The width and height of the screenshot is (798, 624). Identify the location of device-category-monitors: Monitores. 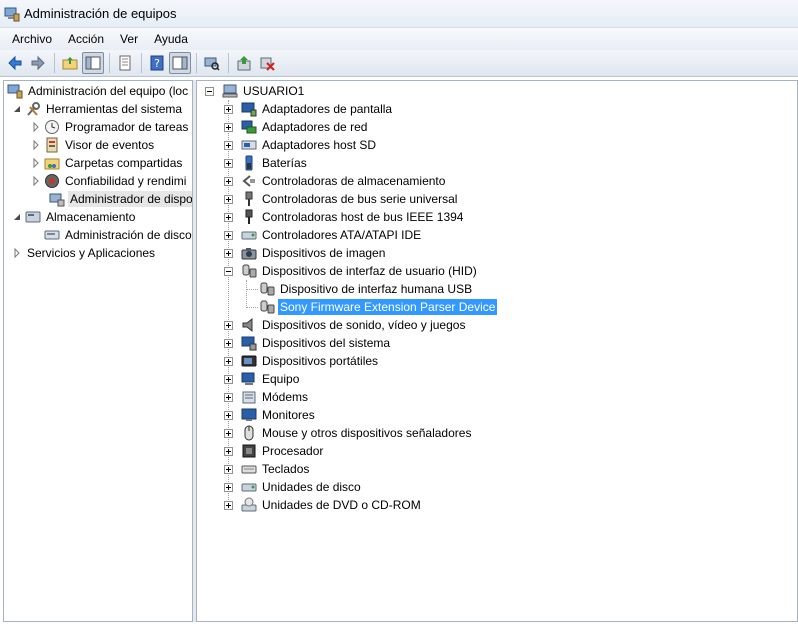
(270, 415).